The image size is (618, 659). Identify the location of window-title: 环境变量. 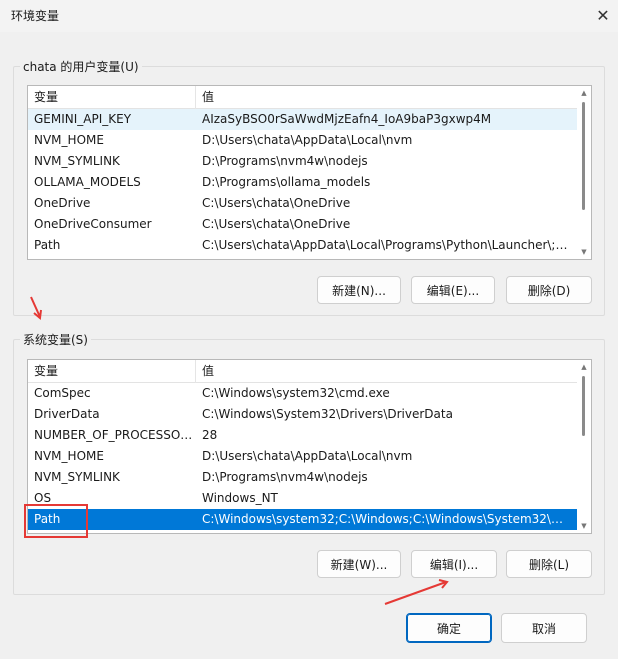
(35, 16).